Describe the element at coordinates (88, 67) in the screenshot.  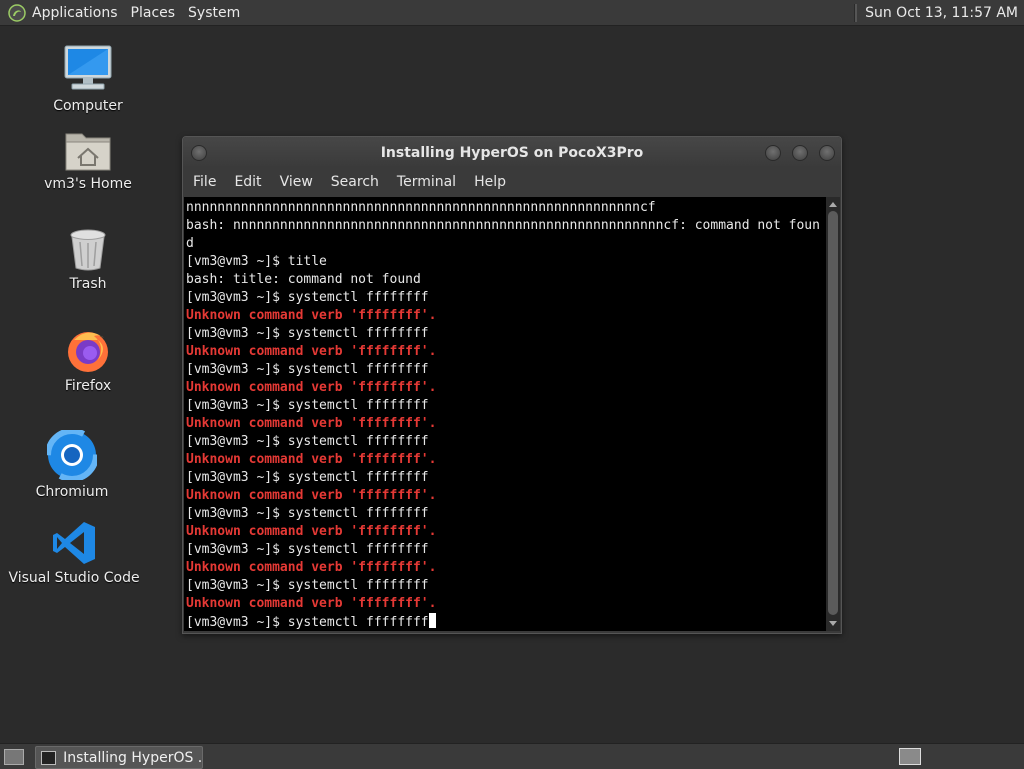
I see `computer-icon` at that location.